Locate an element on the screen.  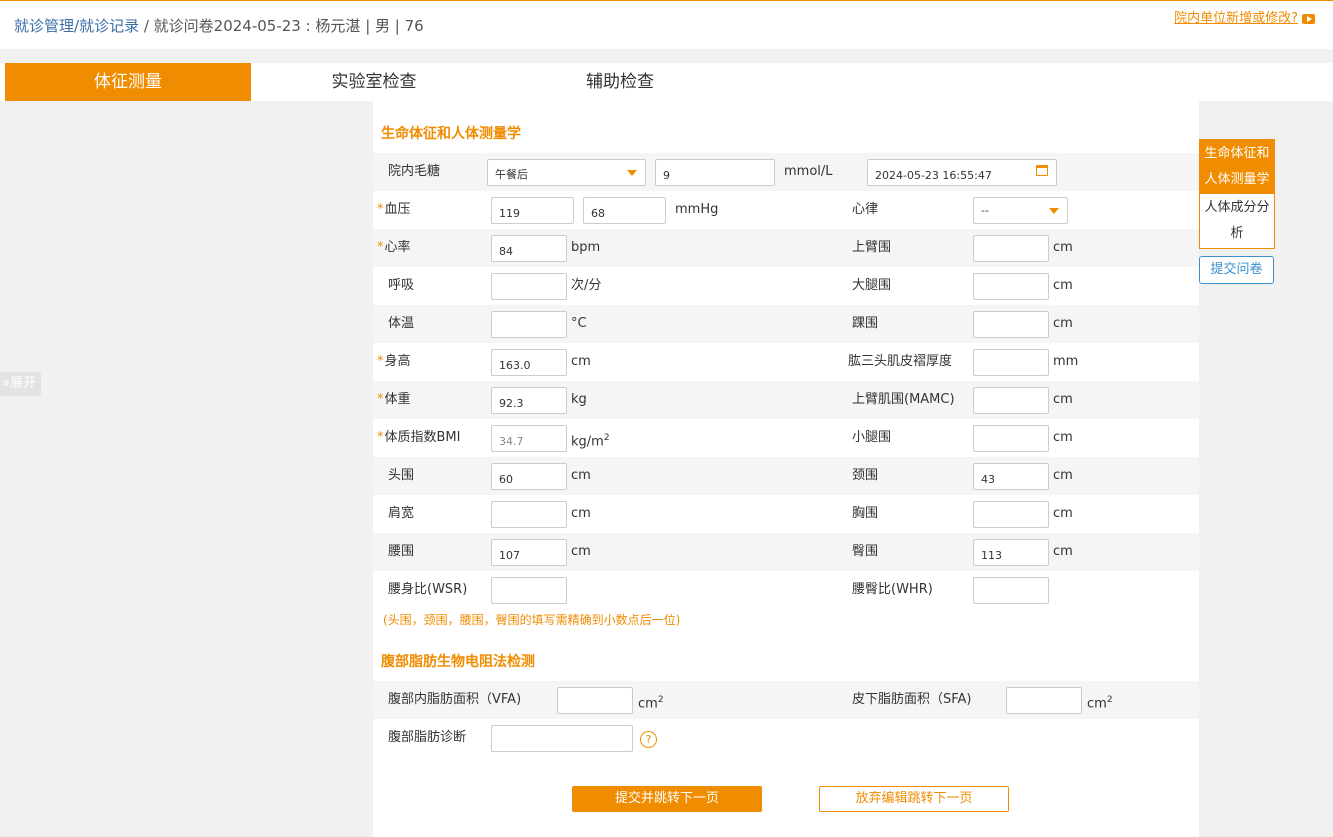
shoulder-width-input is located at coordinates (529, 514).